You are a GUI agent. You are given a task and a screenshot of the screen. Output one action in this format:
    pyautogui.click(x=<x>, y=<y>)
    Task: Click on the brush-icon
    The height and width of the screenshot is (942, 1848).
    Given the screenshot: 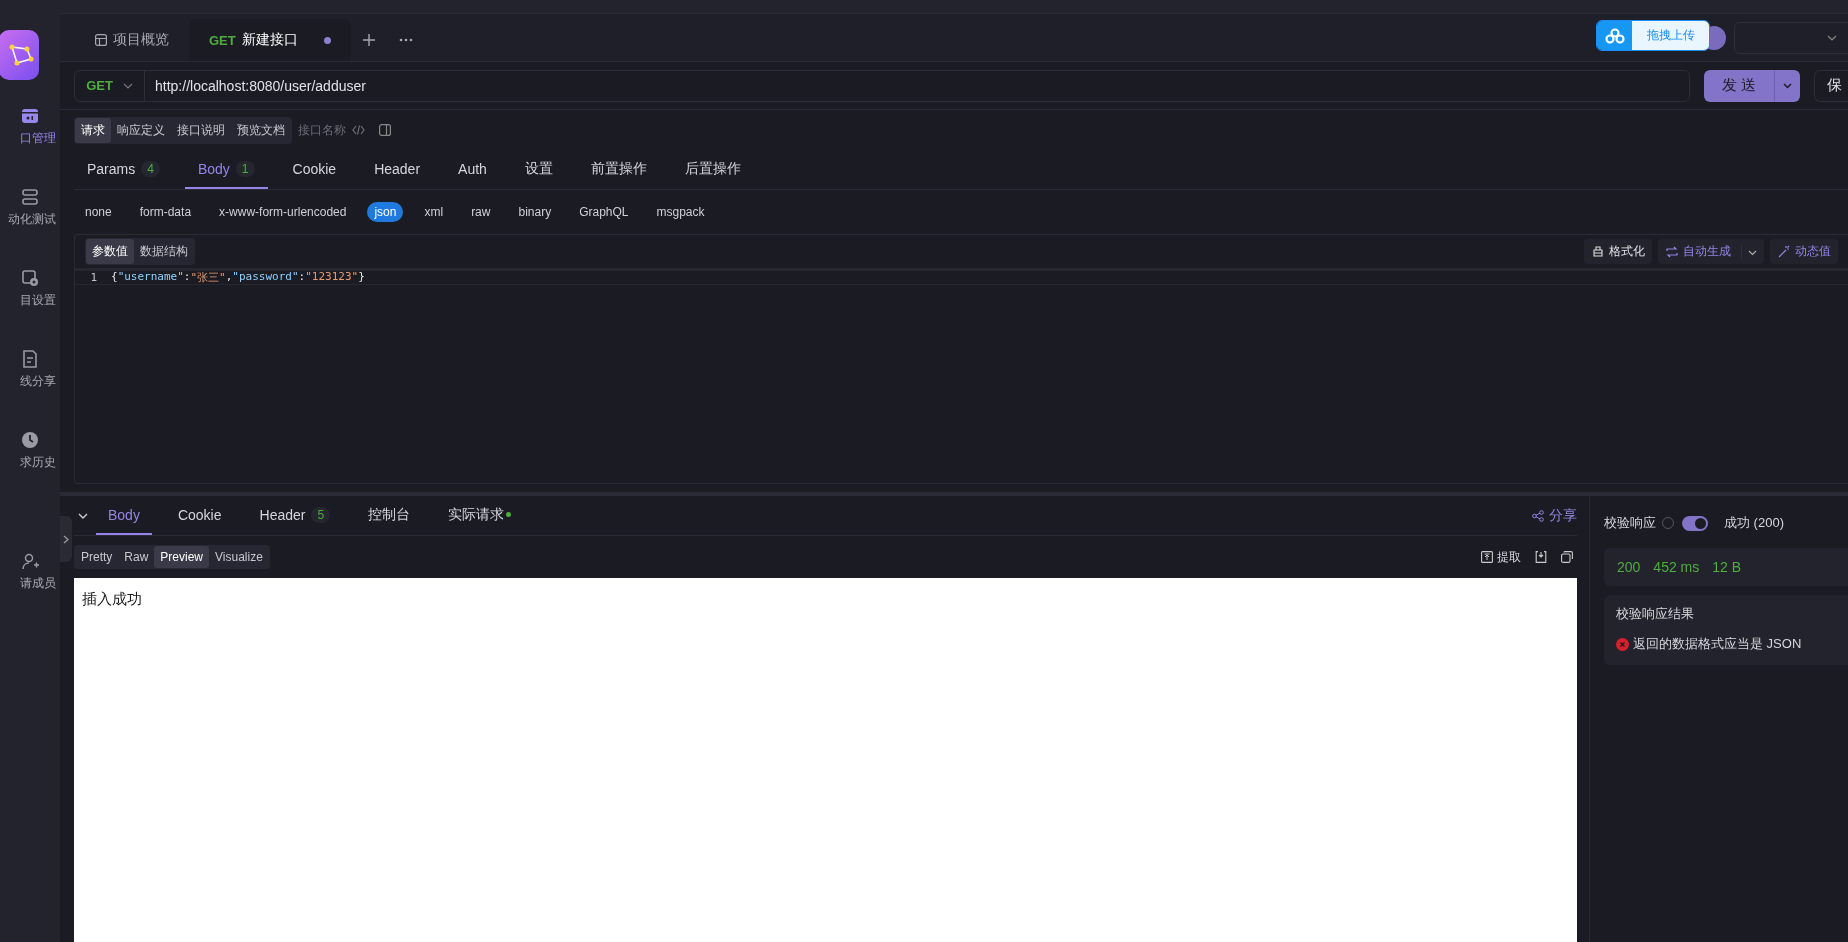 What is the action you would take?
    pyautogui.click(x=1598, y=251)
    